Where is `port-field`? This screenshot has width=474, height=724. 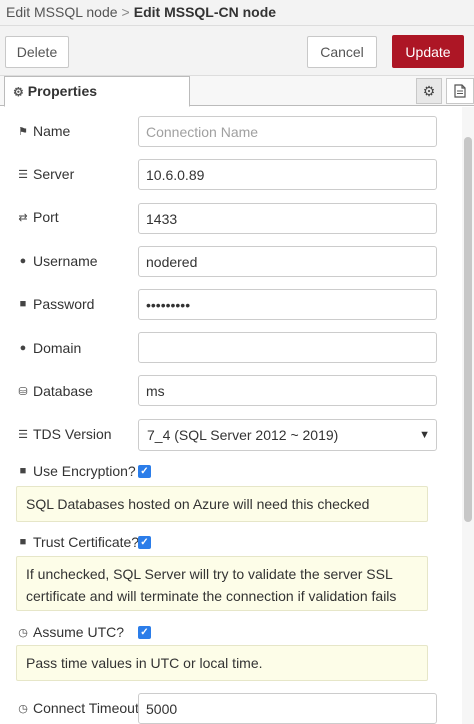 port-field is located at coordinates (287, 218).